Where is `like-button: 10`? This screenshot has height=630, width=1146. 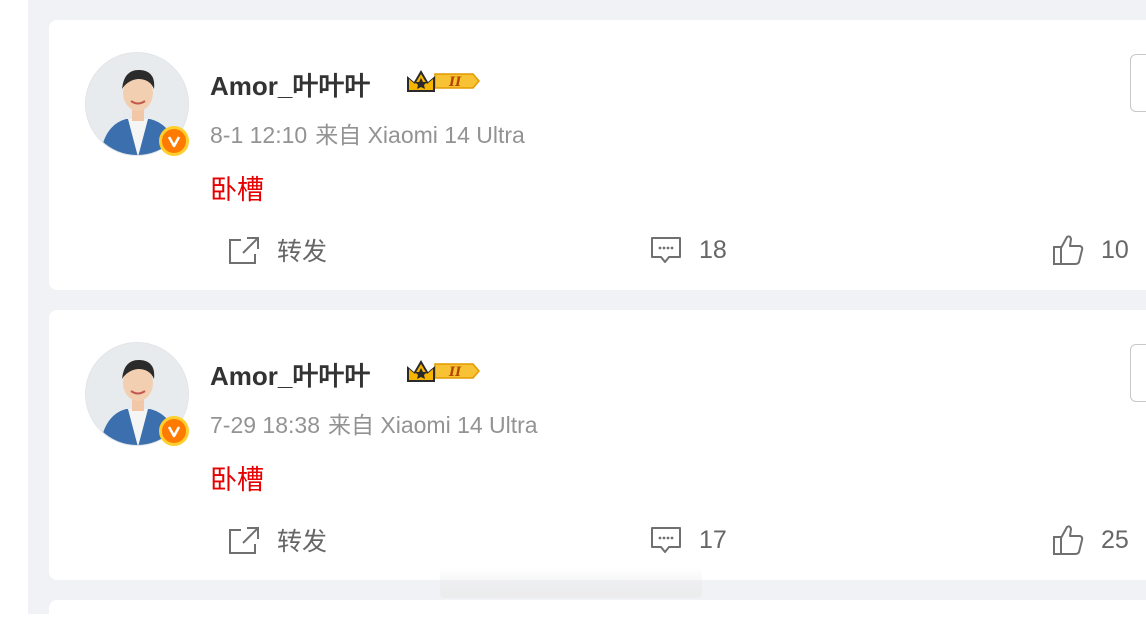 like-button: 10 is located at coordinates (1090, 250).